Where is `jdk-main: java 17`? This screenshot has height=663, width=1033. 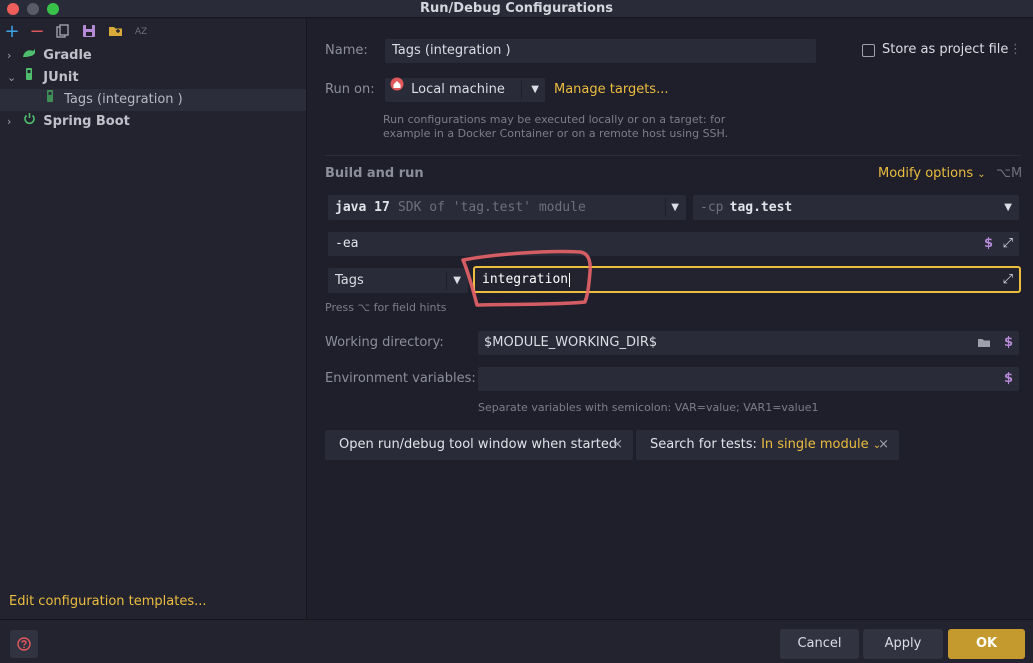
jdk-main: java 17 is located at coordinates (362, 207).